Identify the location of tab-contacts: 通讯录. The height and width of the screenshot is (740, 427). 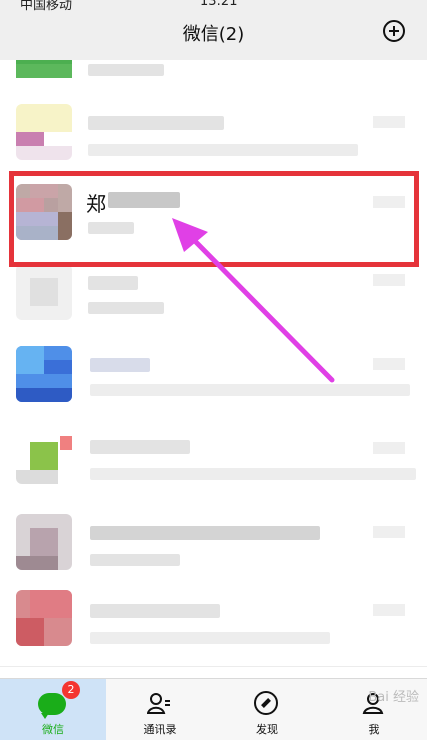
(160, 709).